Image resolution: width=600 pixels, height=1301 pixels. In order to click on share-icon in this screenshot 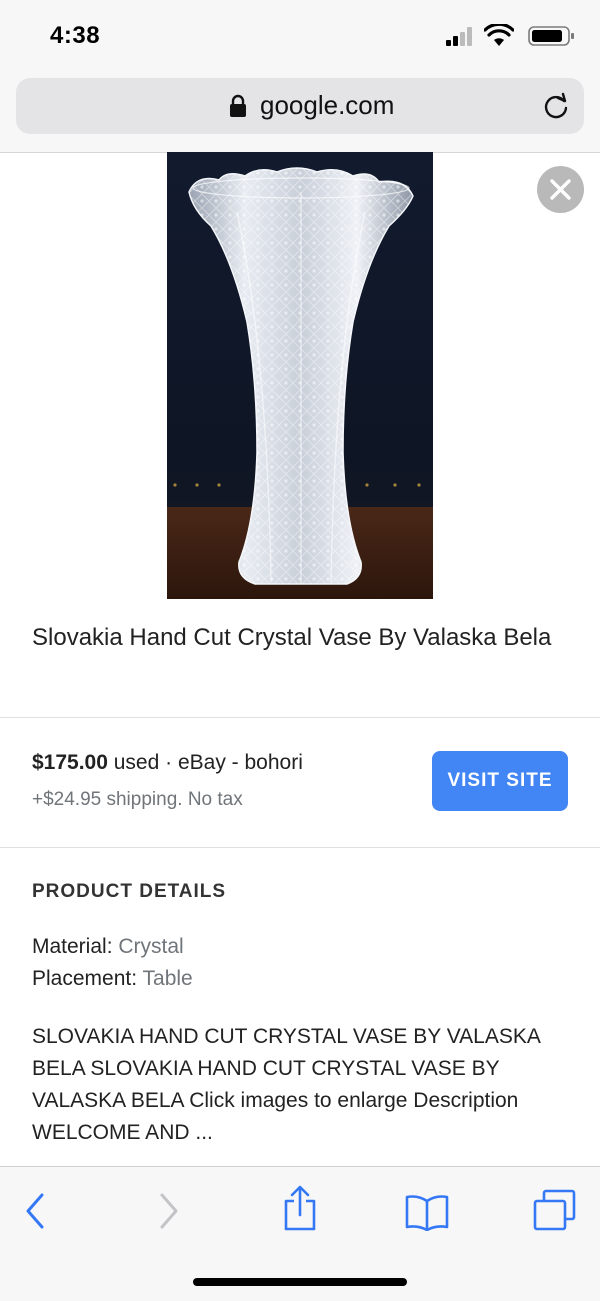, I will do `click(300, 1208)`.